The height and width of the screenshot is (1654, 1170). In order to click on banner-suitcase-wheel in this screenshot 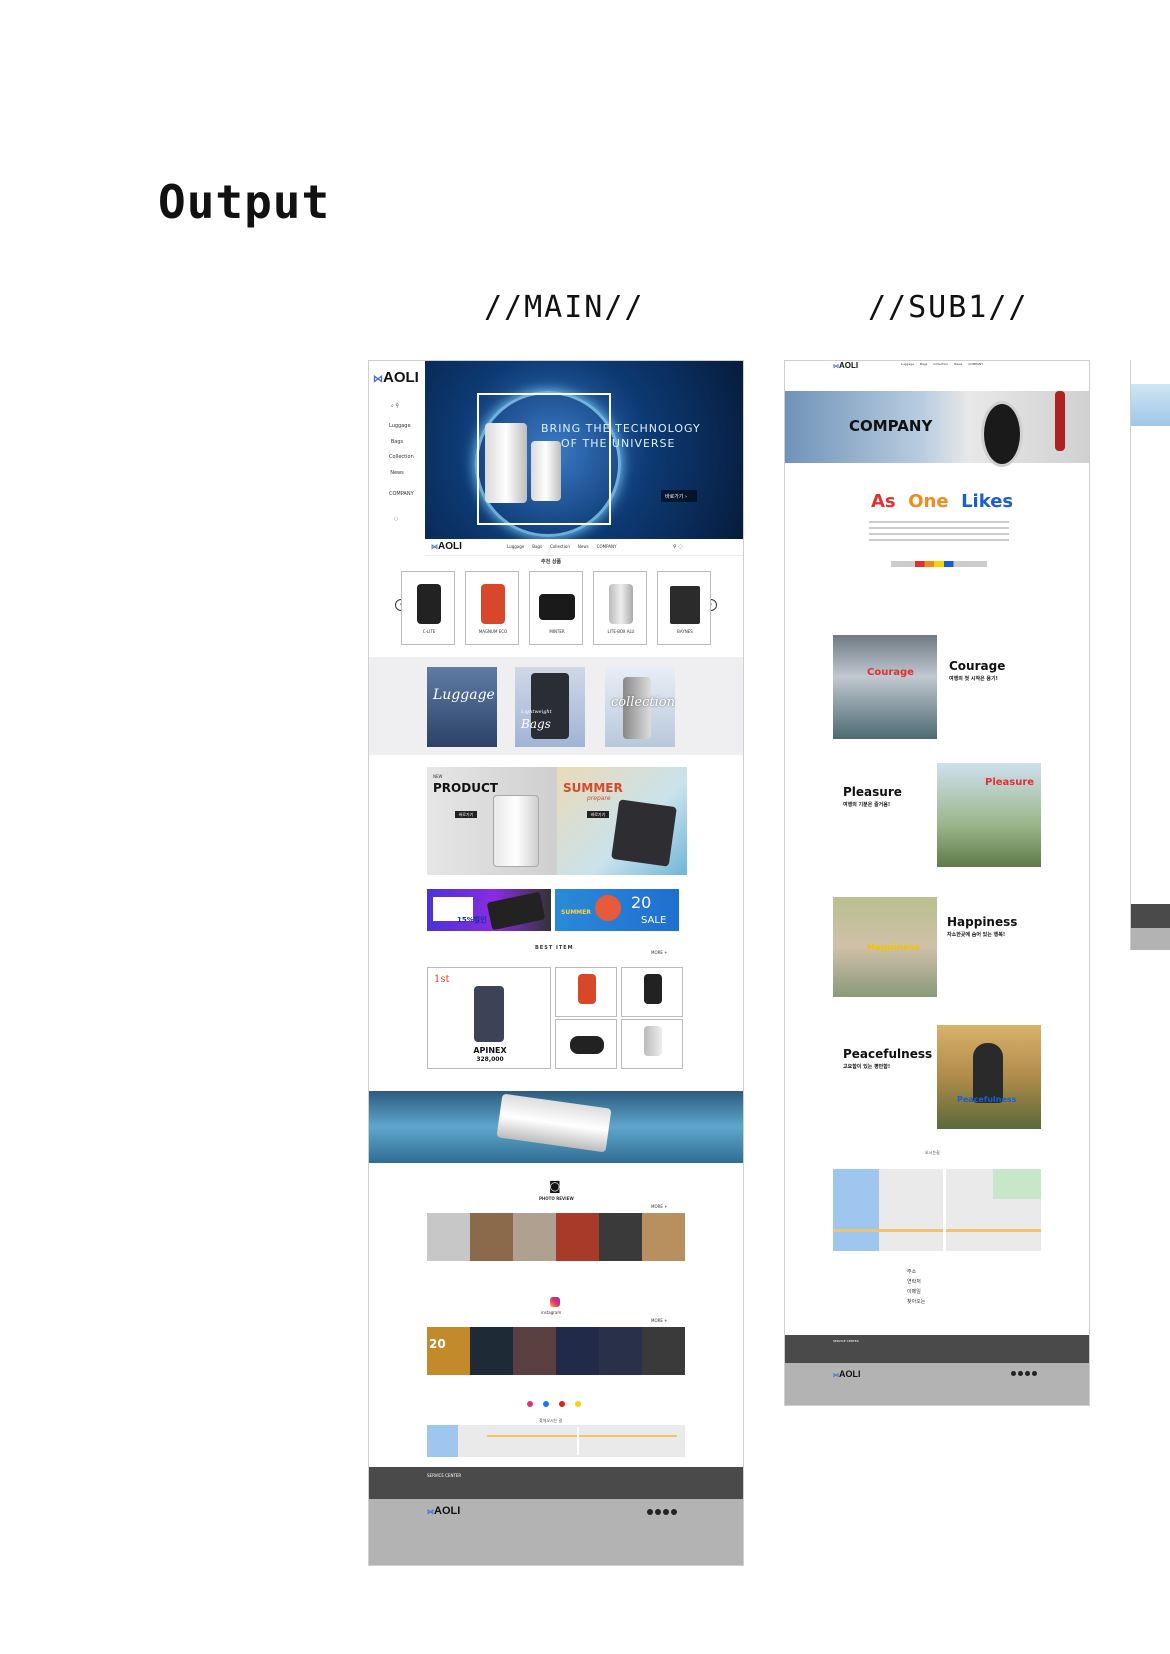, I will do `click(1002, 434)`.